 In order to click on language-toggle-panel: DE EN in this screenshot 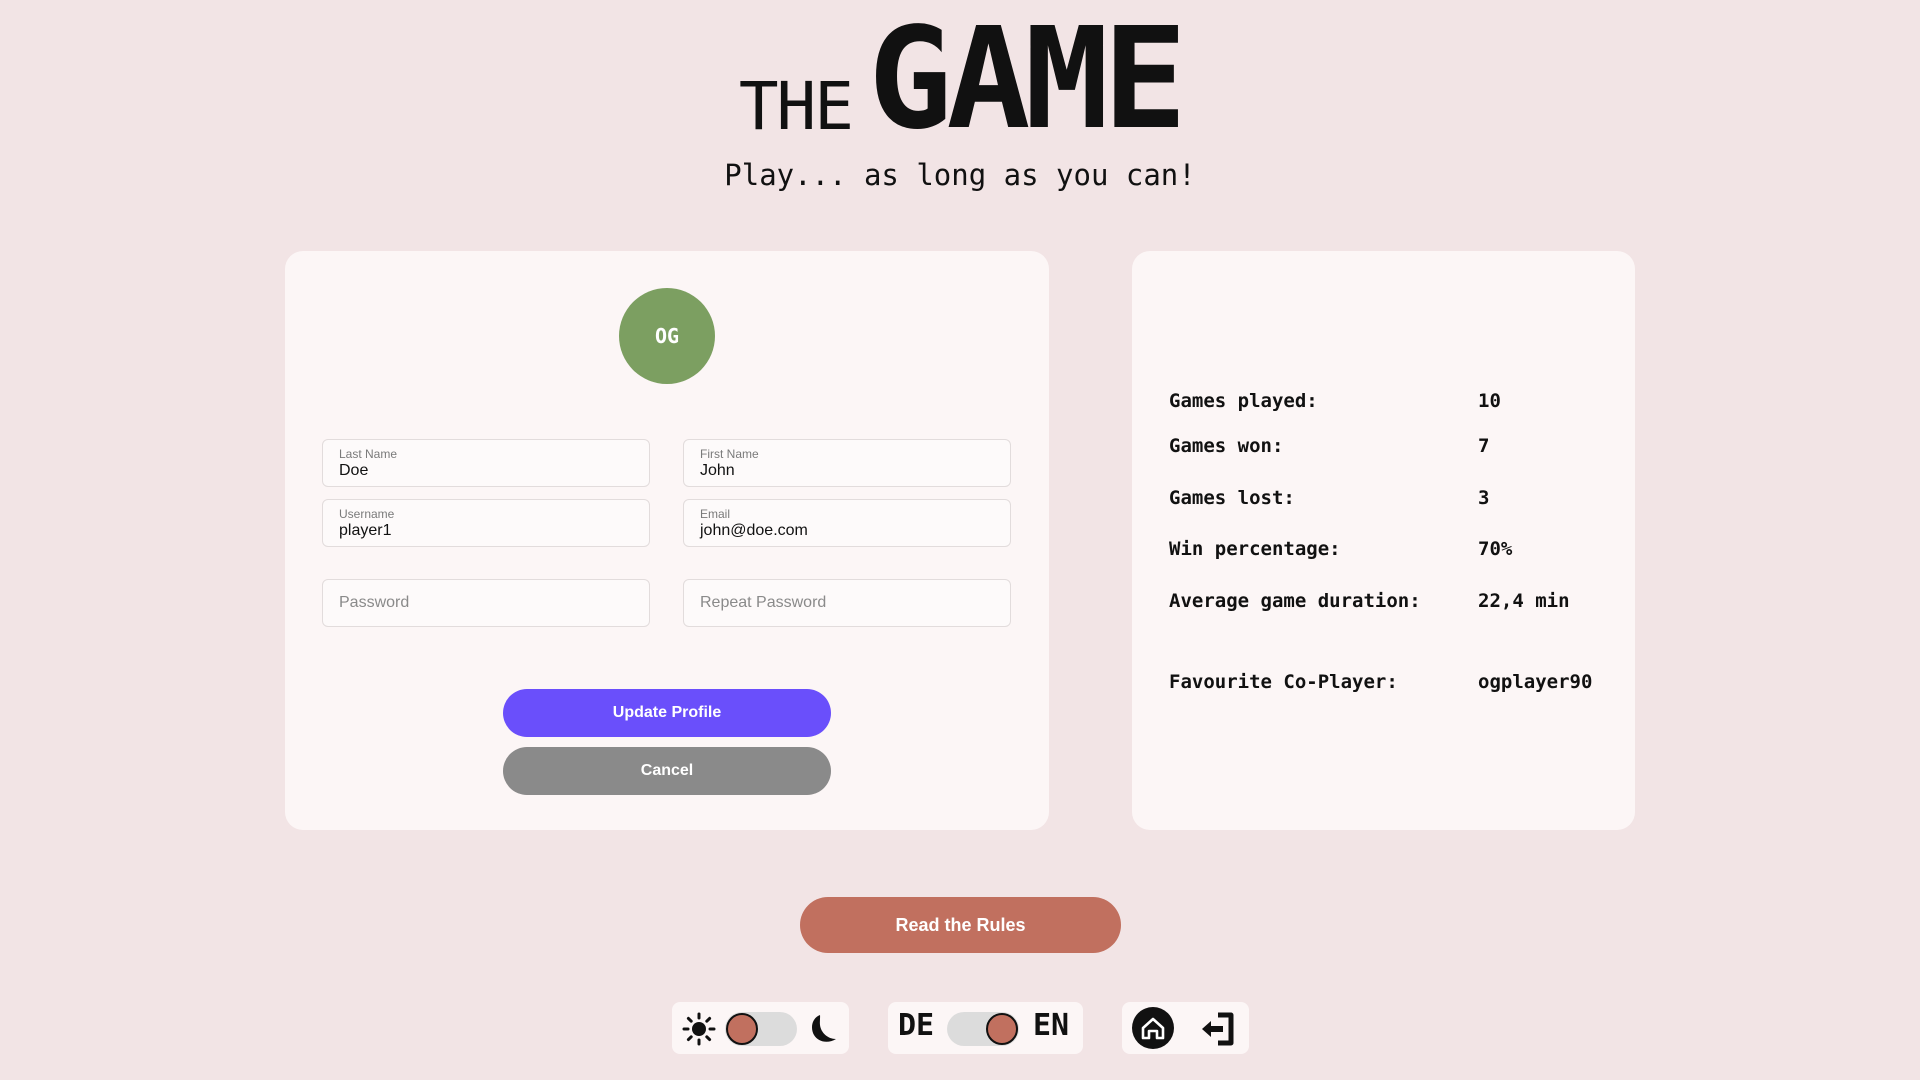, I will do `click(985, 1028)`.